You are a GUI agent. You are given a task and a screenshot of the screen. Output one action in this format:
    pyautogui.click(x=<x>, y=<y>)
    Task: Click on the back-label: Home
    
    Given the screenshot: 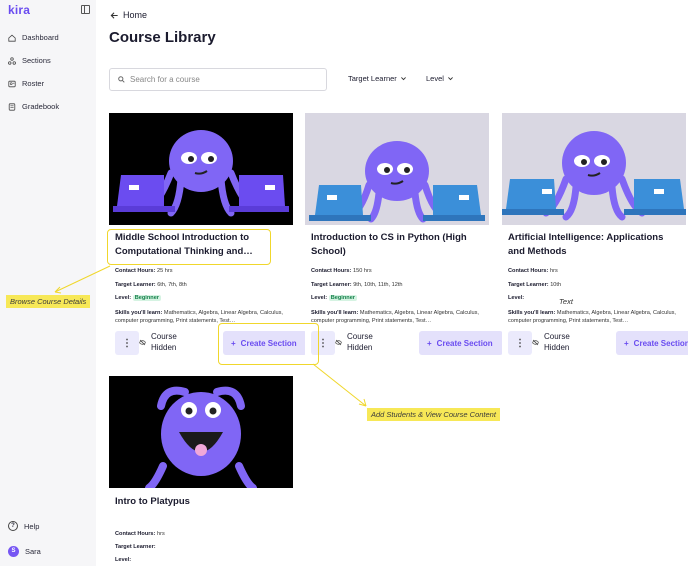 What is the action you would take?
    pyautogui.click(x=135, y=15)
    